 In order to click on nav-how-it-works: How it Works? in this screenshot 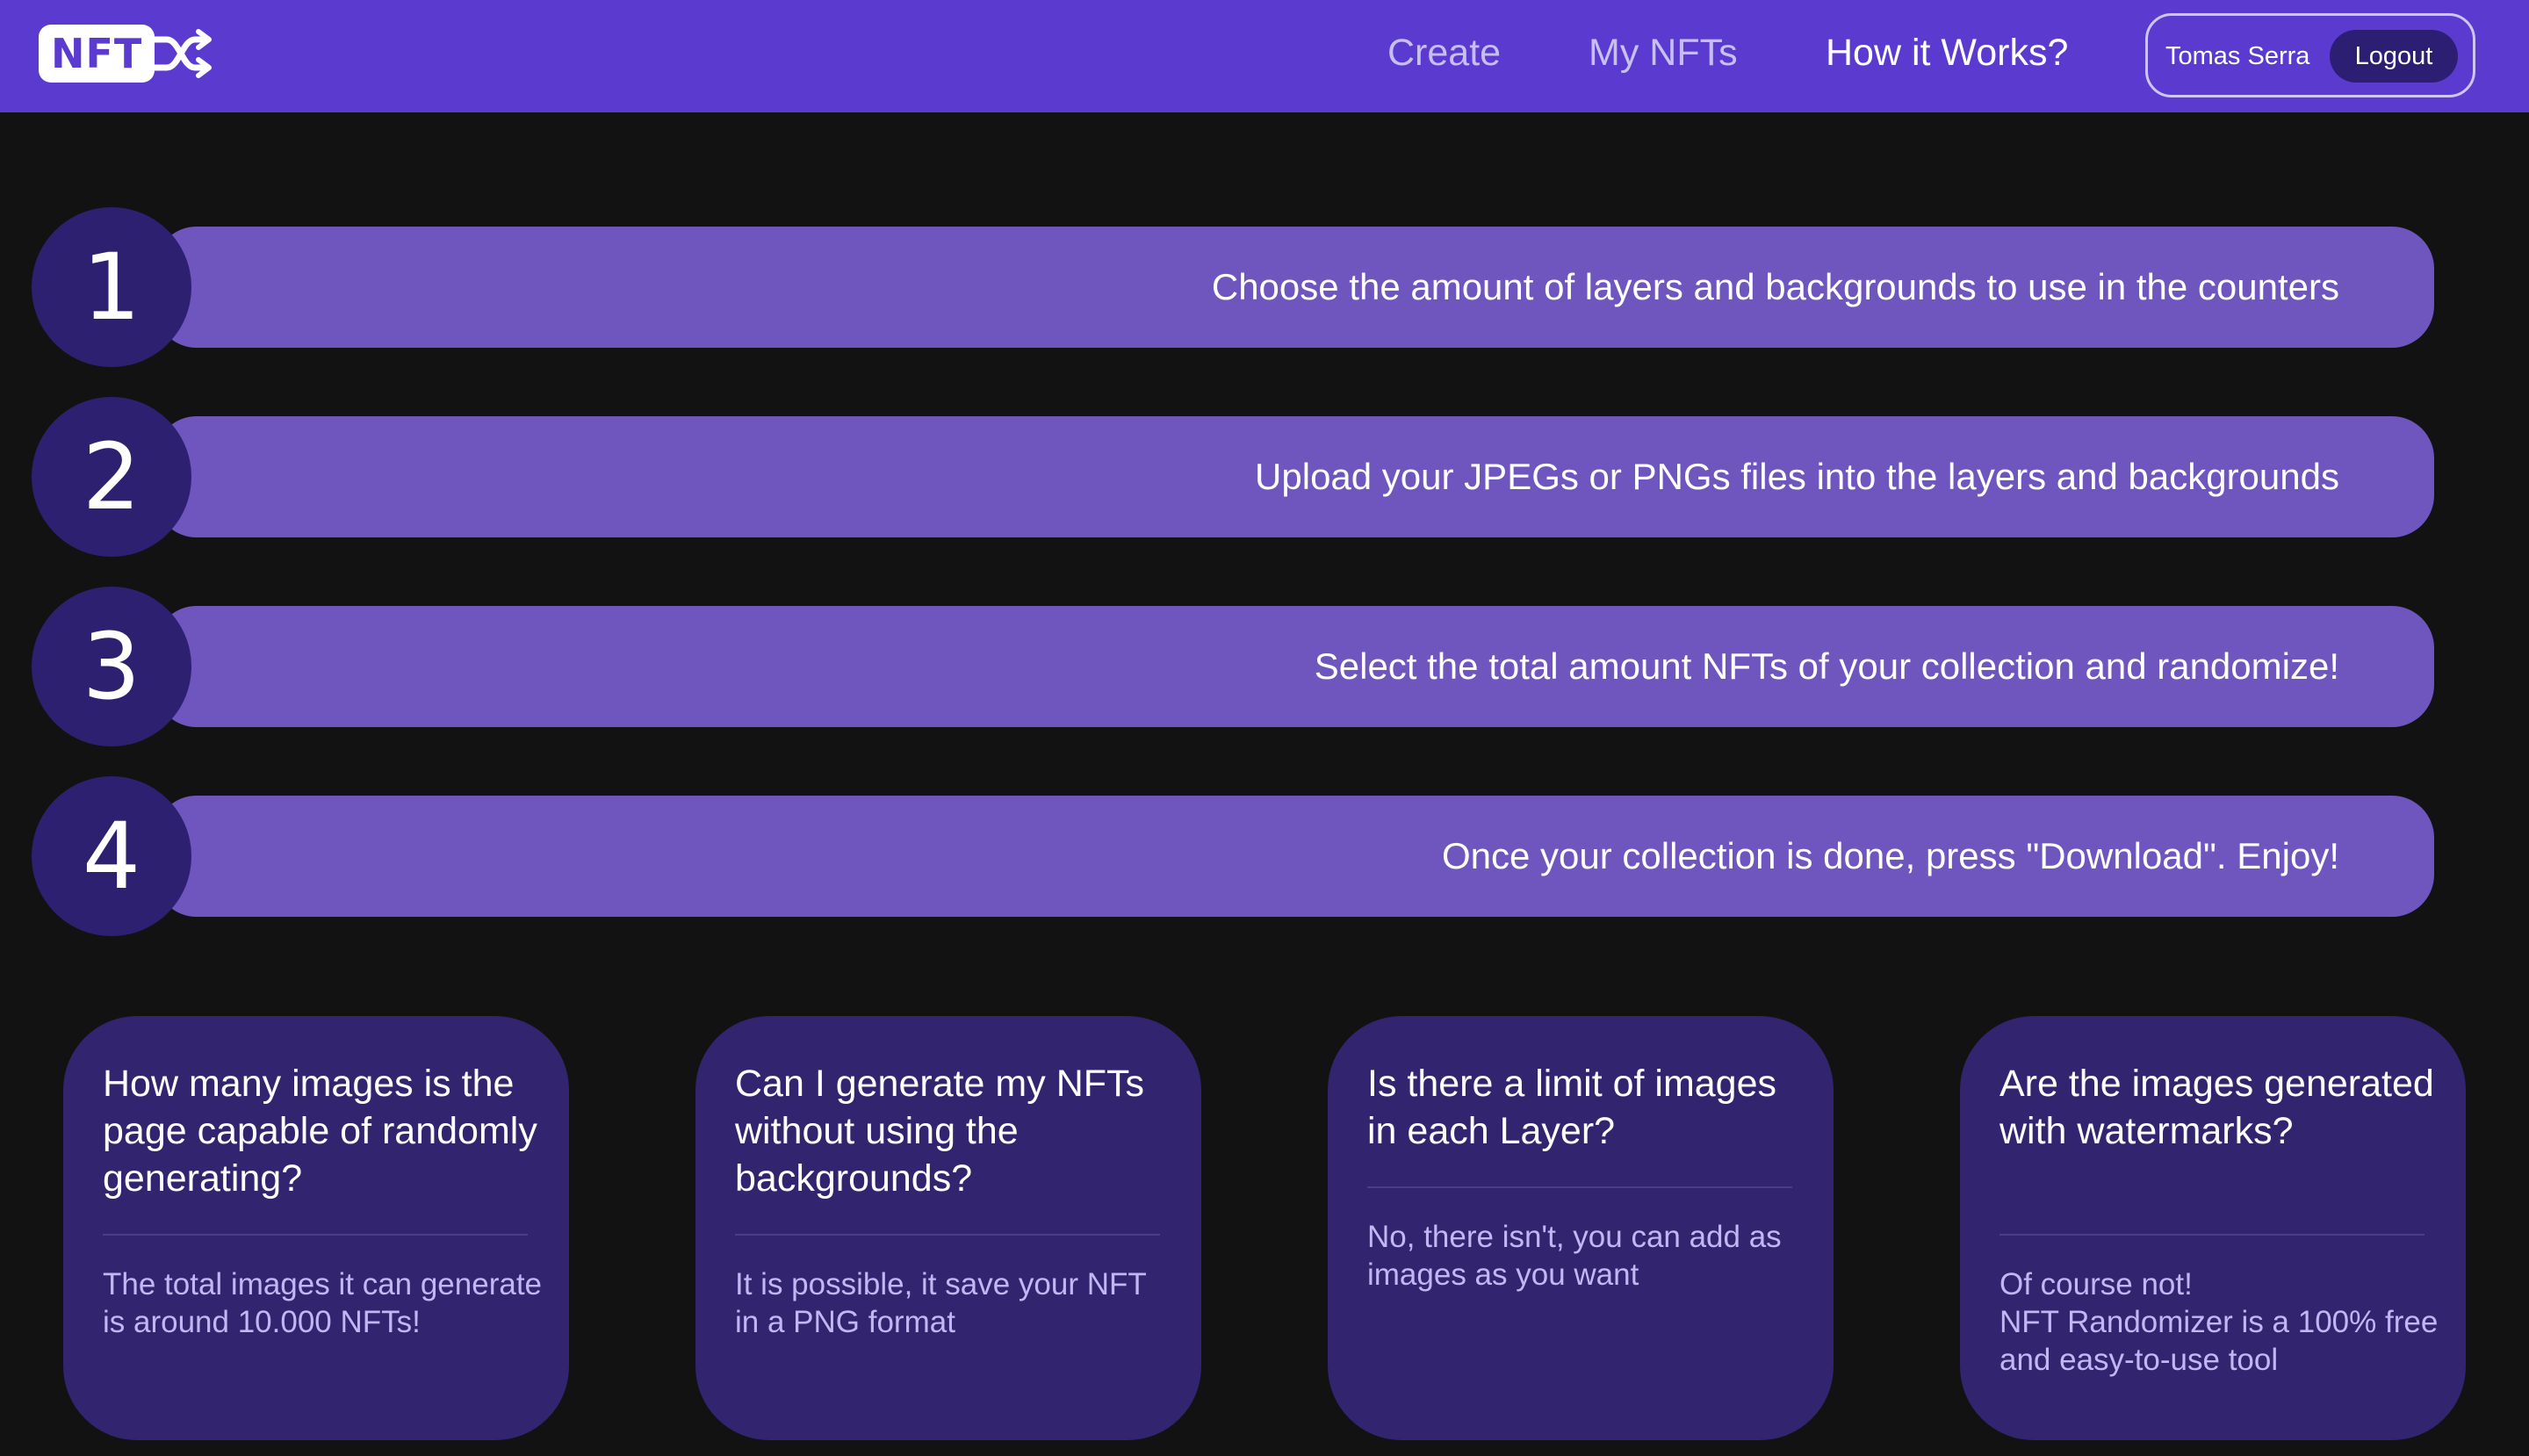, I will do `click(1947, 52)`.